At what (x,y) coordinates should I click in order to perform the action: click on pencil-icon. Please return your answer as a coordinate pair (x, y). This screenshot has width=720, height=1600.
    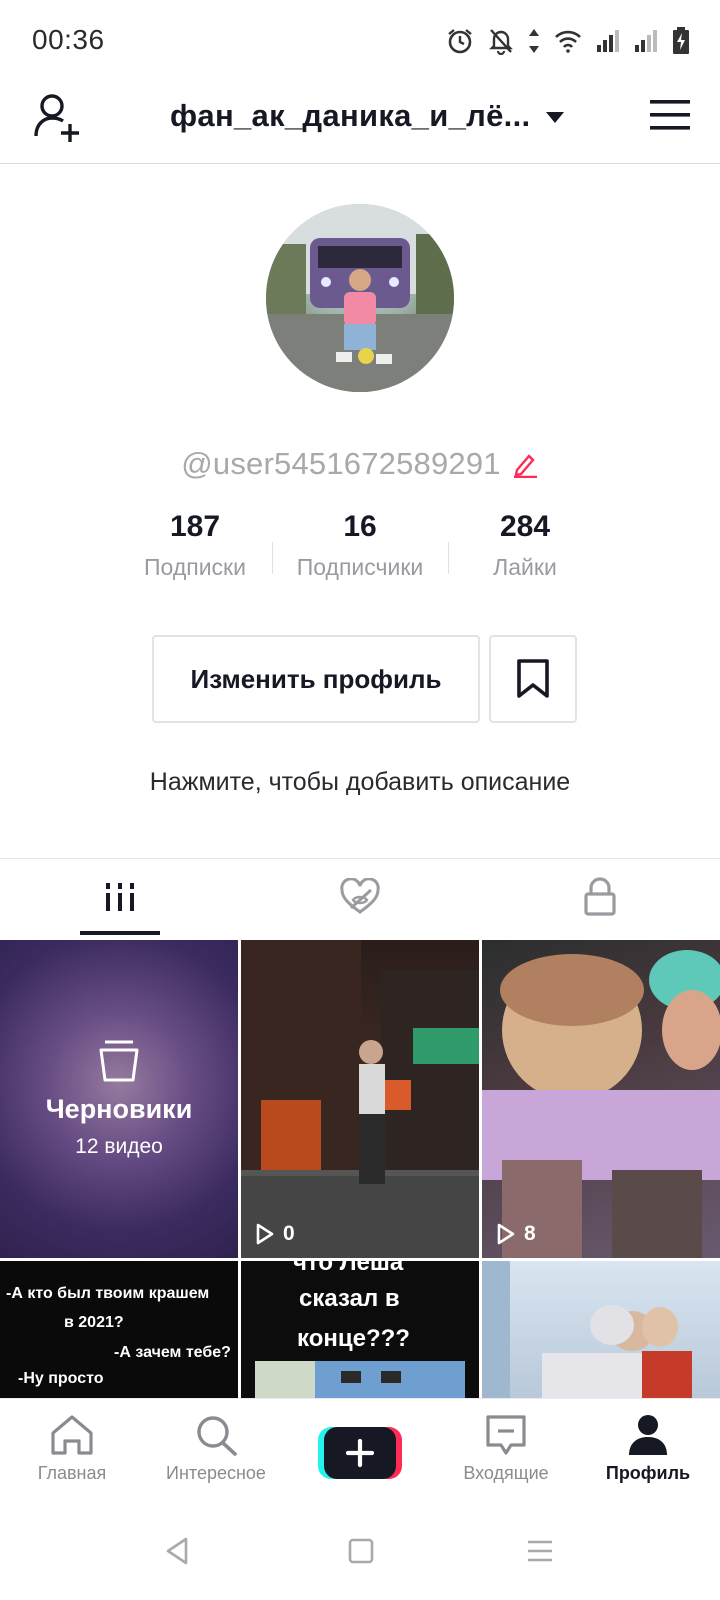
    Looking at the image, I should click on (525, 464).